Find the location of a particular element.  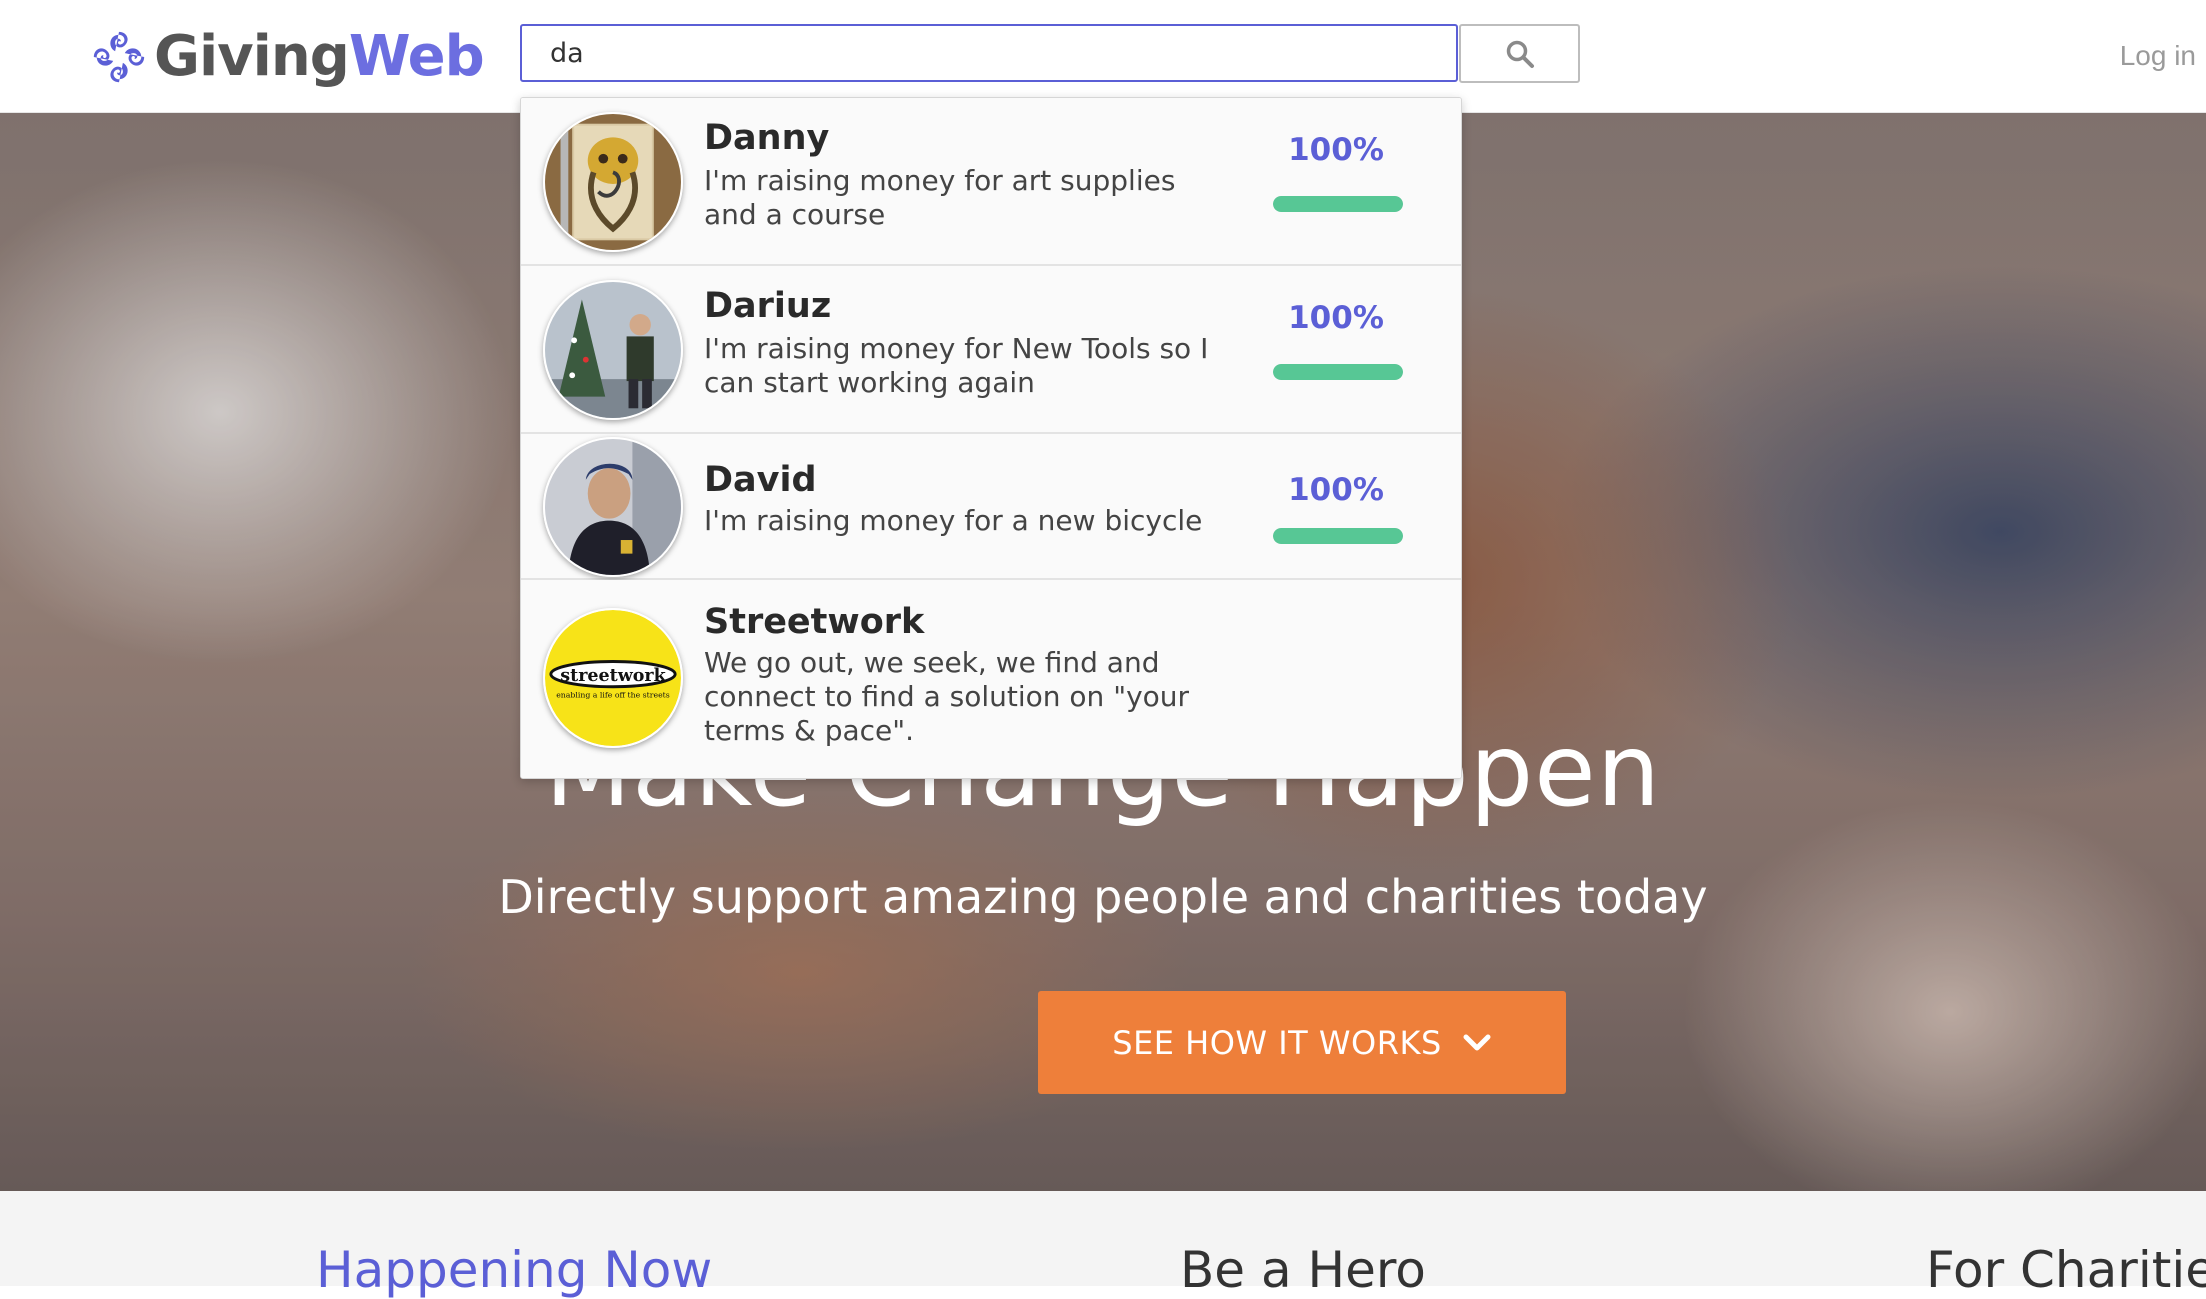

result-name: Dariuz is located at coordinates (768, 306).